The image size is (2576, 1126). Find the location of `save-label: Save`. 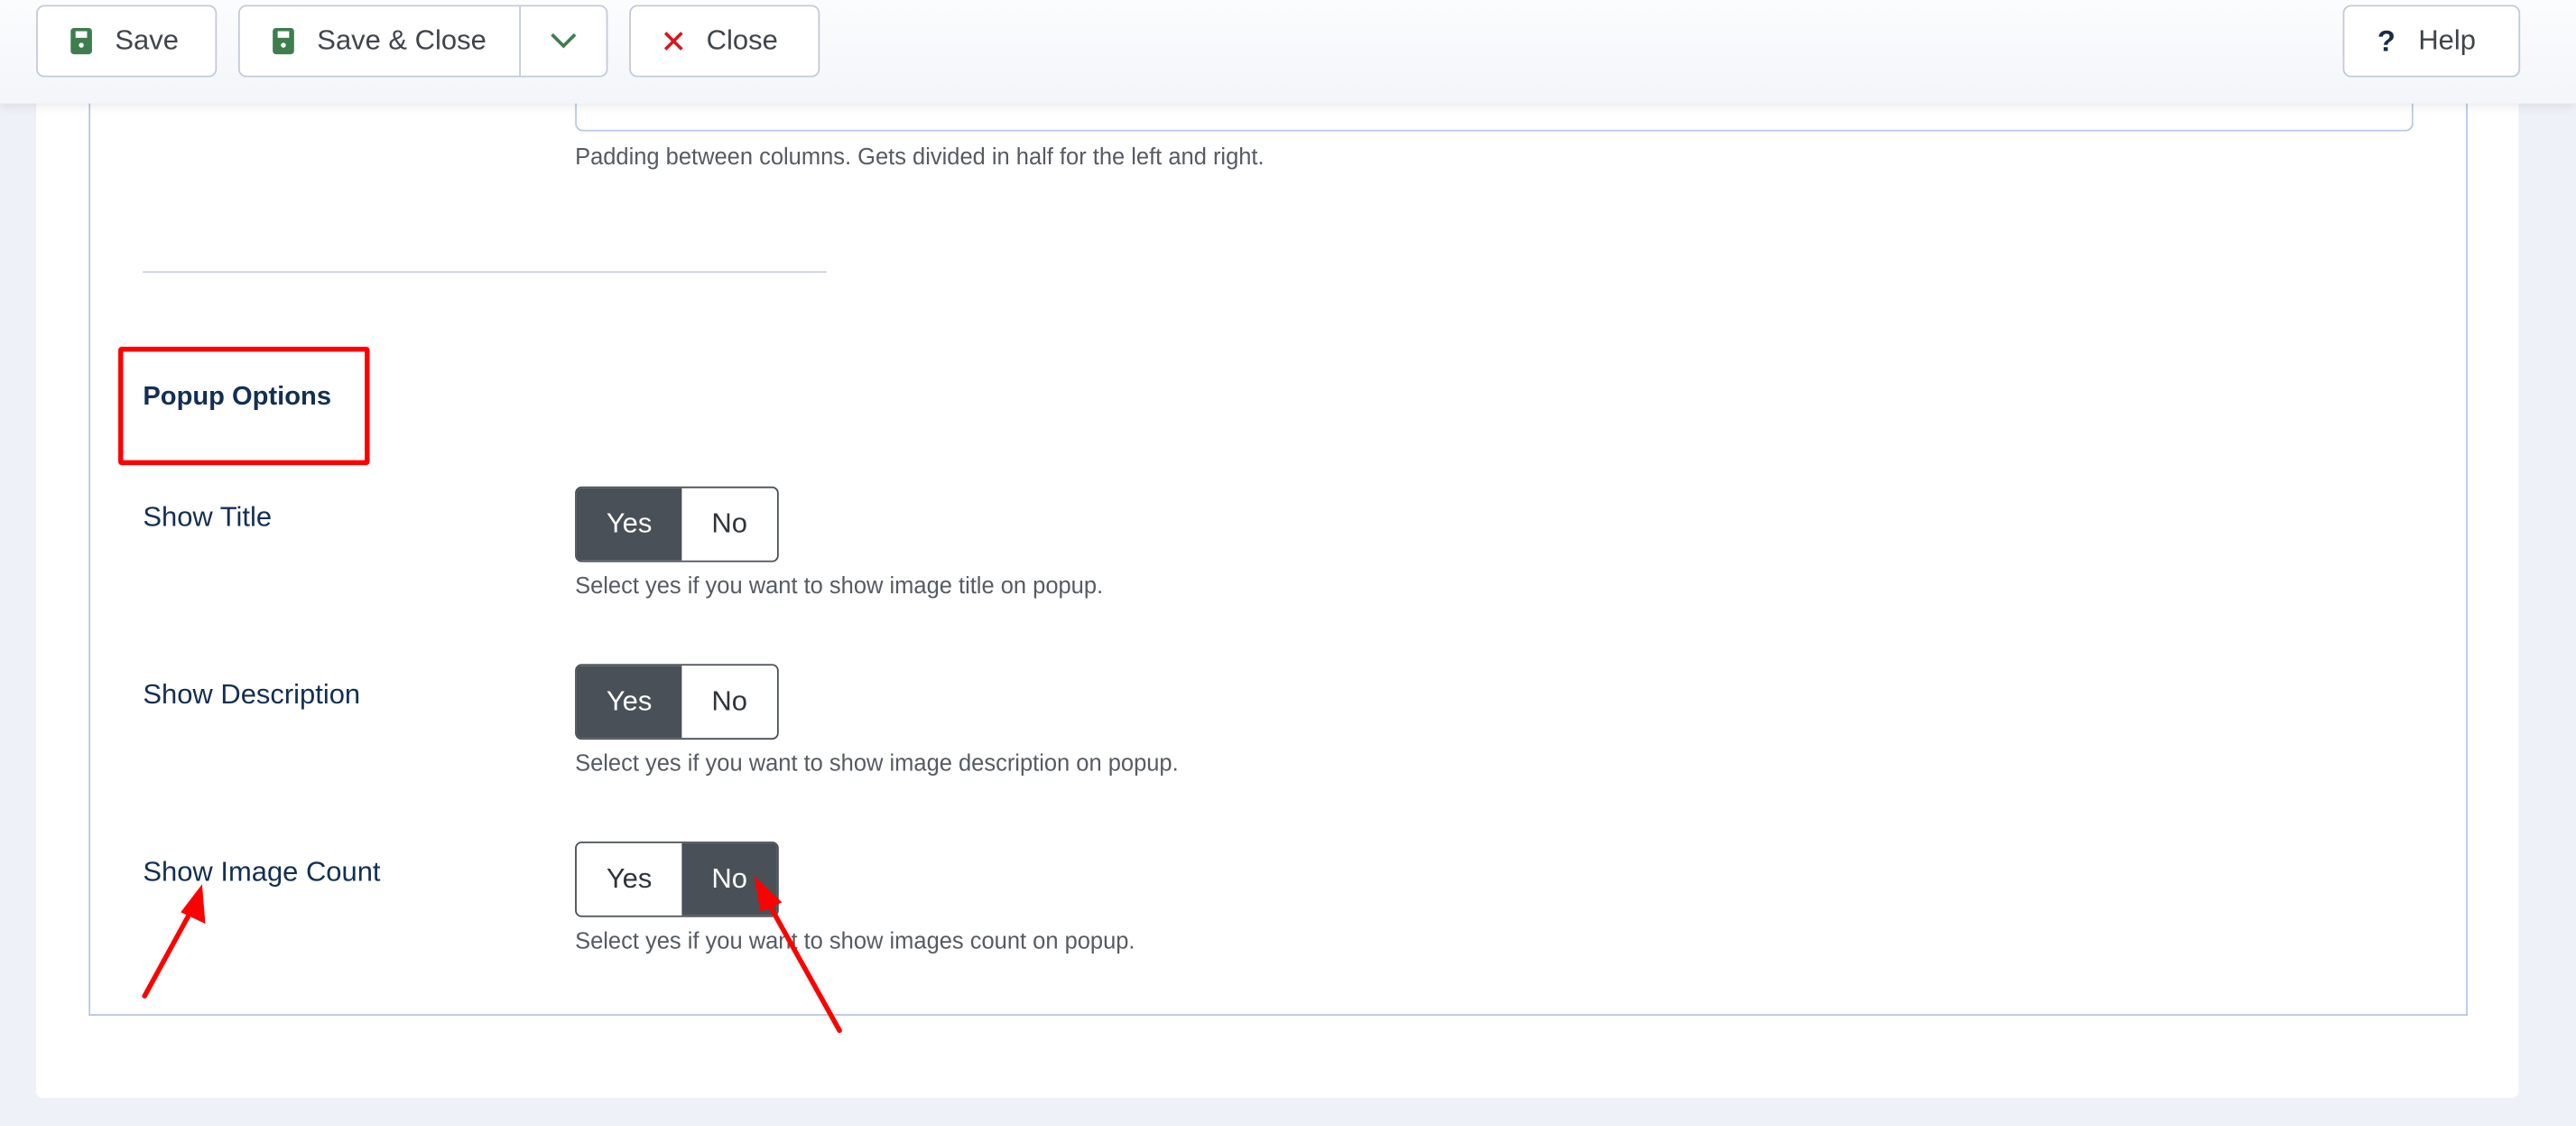

save-label: Save is located at coordinates (147, 40).